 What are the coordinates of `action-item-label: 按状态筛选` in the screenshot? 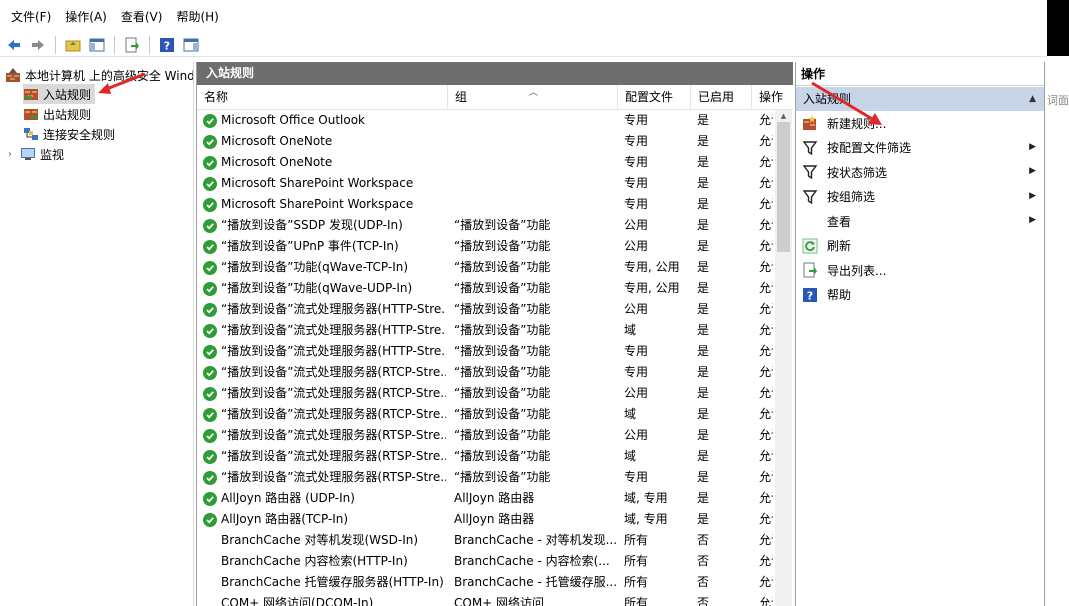 It's located at (857, 172).